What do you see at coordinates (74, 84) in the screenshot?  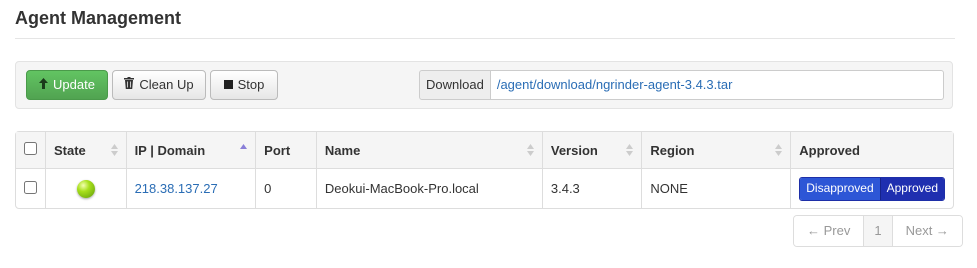 I see `update-label: Update` at bounding box center [74, 84].